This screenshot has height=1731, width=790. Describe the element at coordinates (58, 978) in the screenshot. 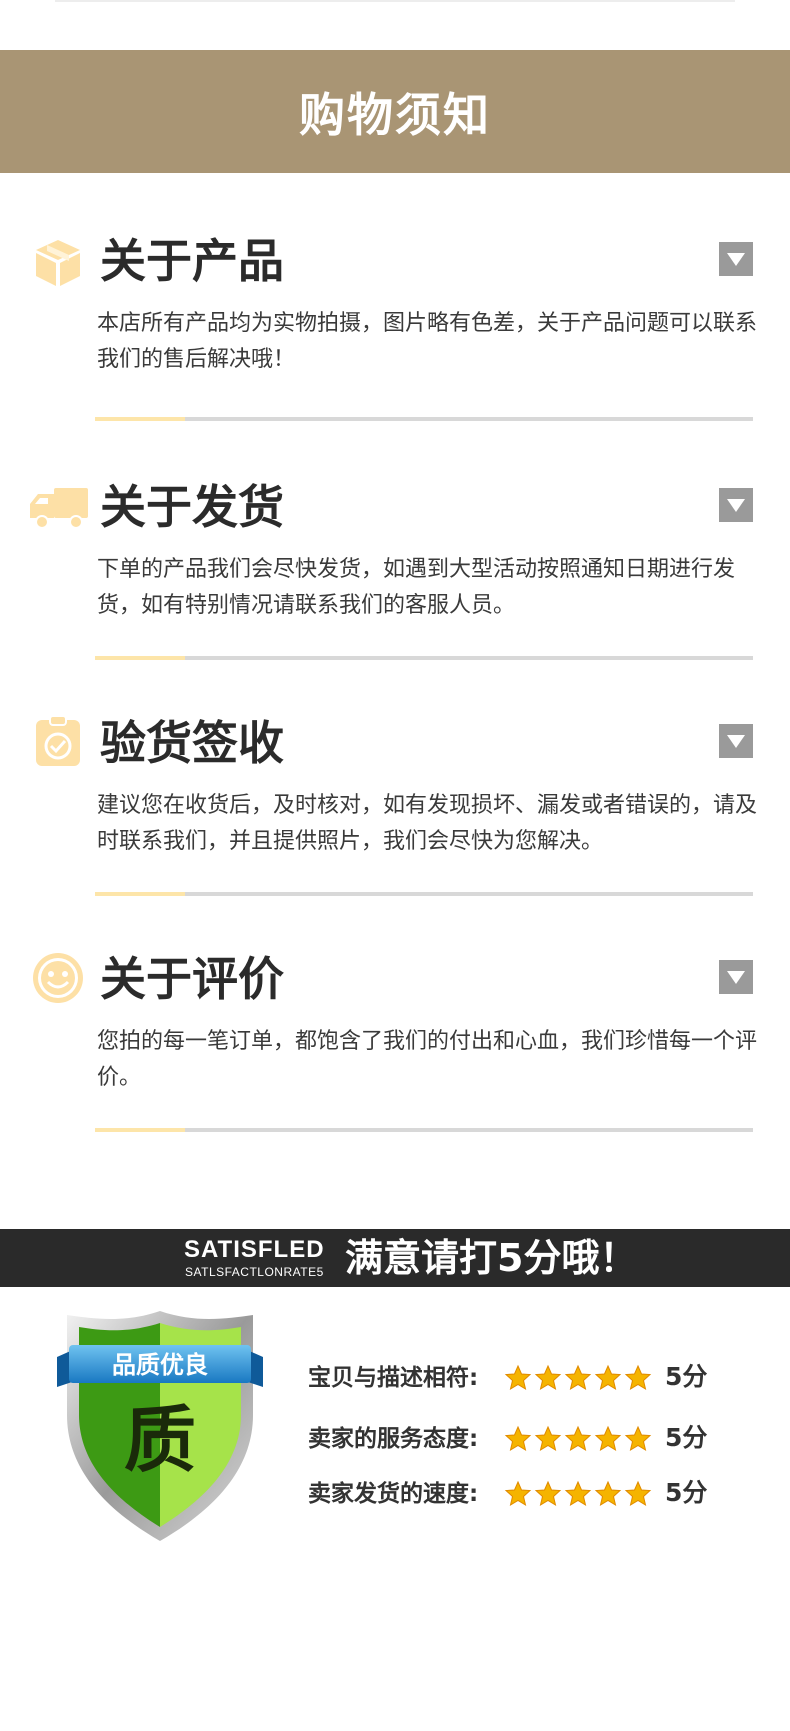

I see `smiley-icon` at that location.